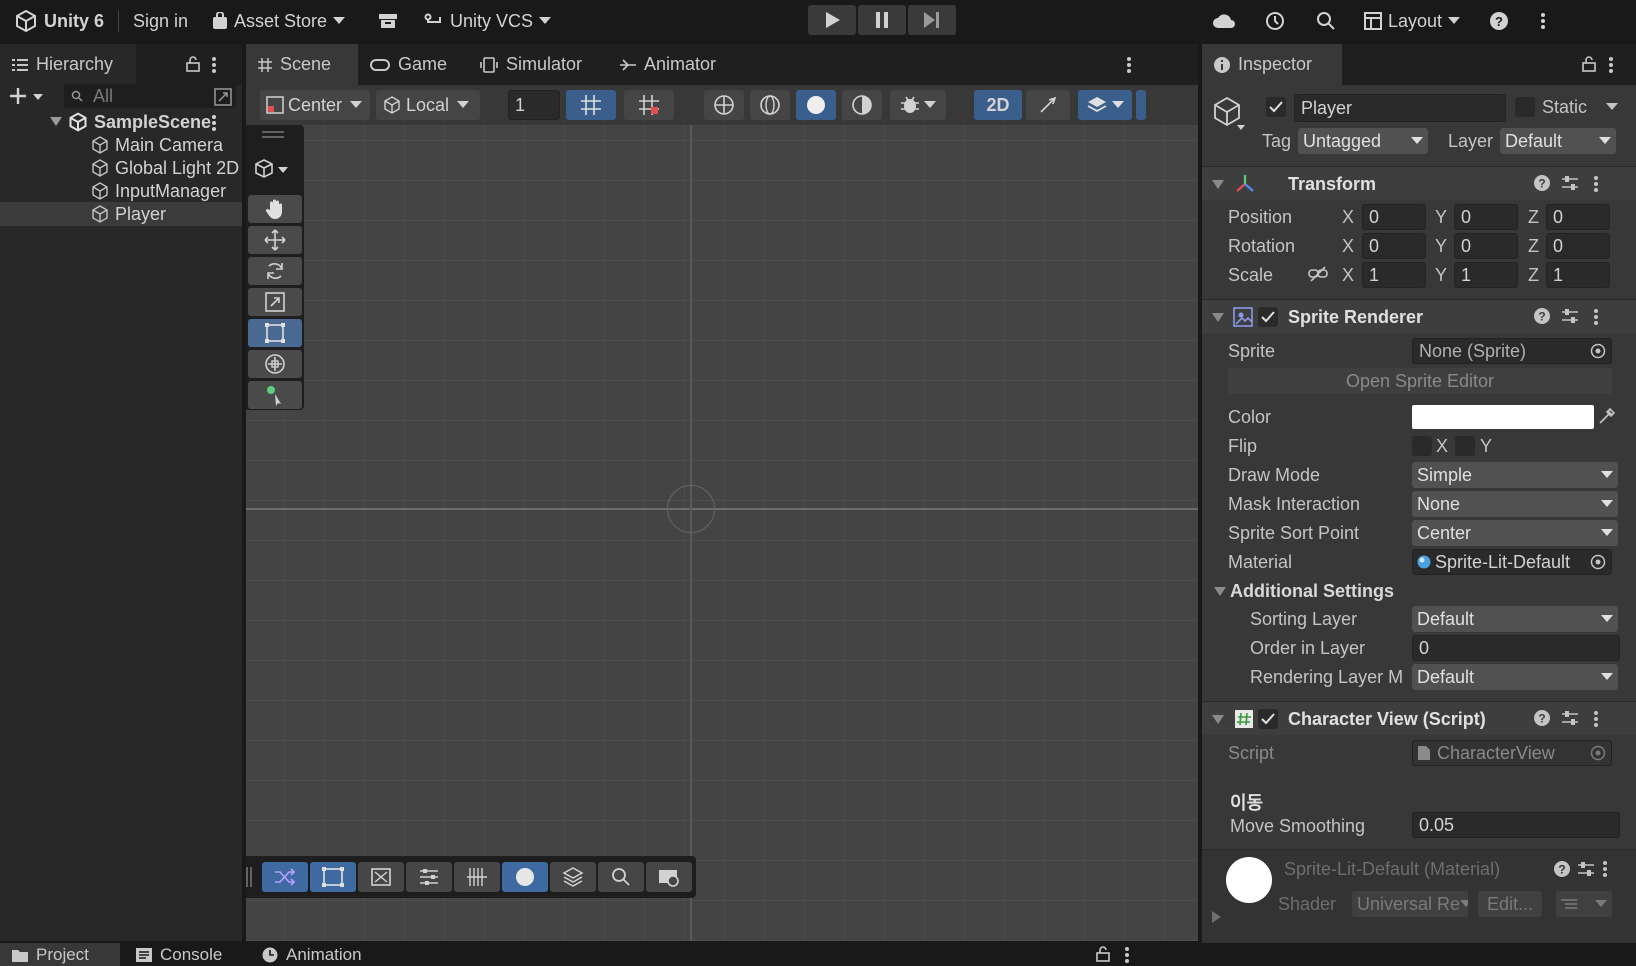  What do you see at coordinates (1105, 105) in the screenshot?
I see `effects-dropdown` at bounding box center [1105, 105].